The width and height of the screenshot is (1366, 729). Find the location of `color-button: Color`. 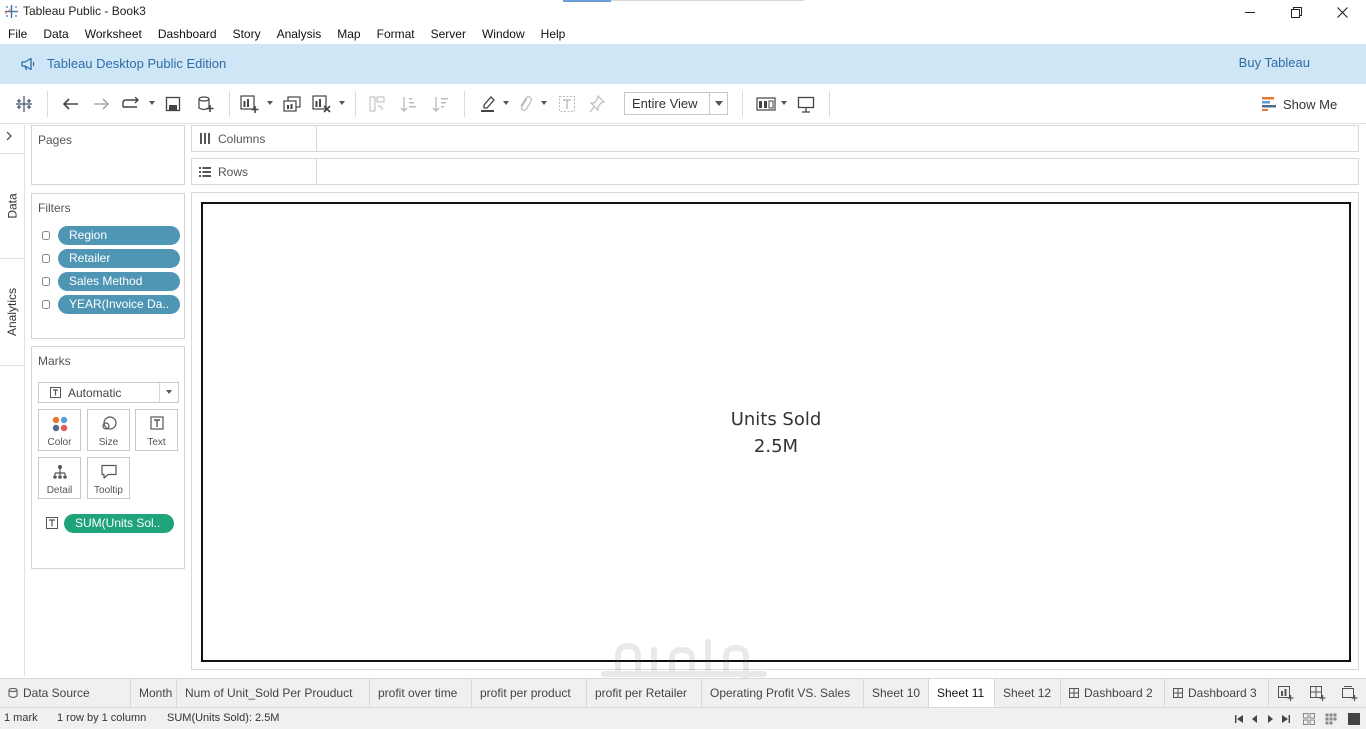

color-button: Color is located at coordinates (59, 430).